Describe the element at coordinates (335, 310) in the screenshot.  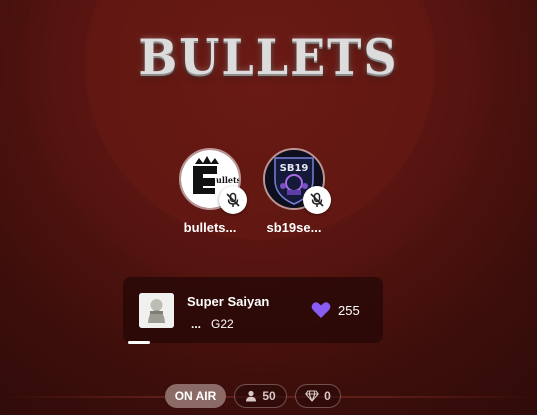
I see `like-button: 255` at that location.